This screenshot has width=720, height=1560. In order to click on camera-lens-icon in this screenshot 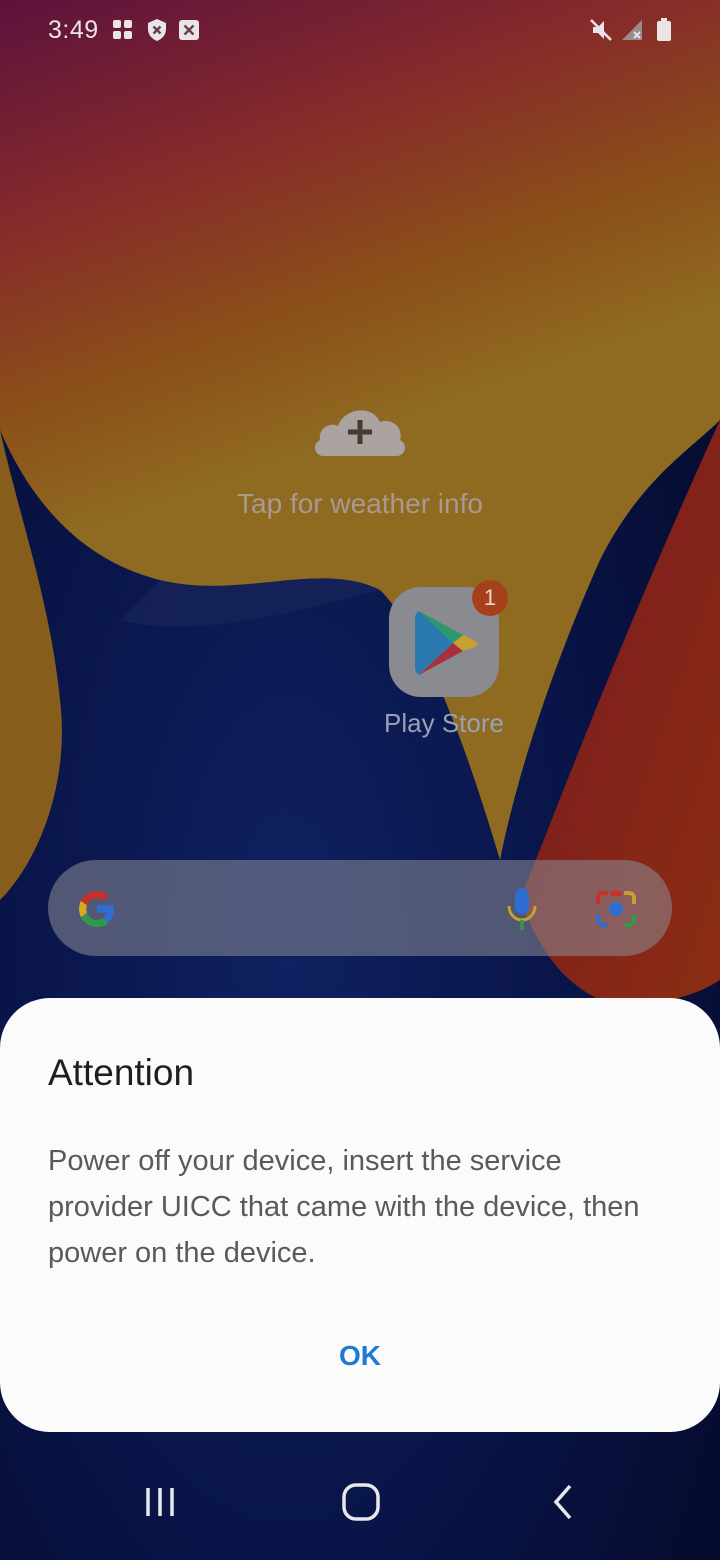, I will do `click(616, 909)`.